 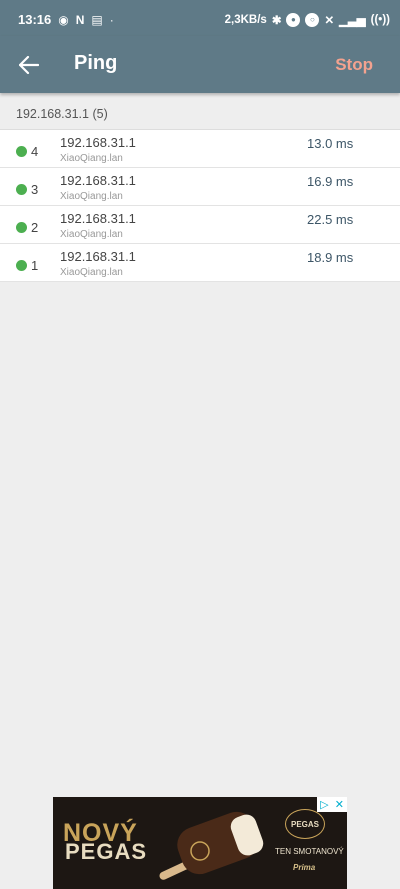 I want to click on ad-choices-icon: ▷, so click(x=324, y=804).